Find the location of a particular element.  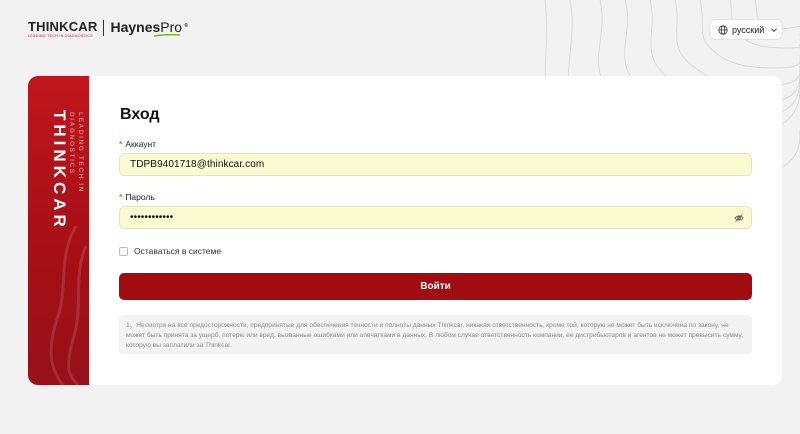

account-label: * Аккаунт is located at coordinates (138, 144).